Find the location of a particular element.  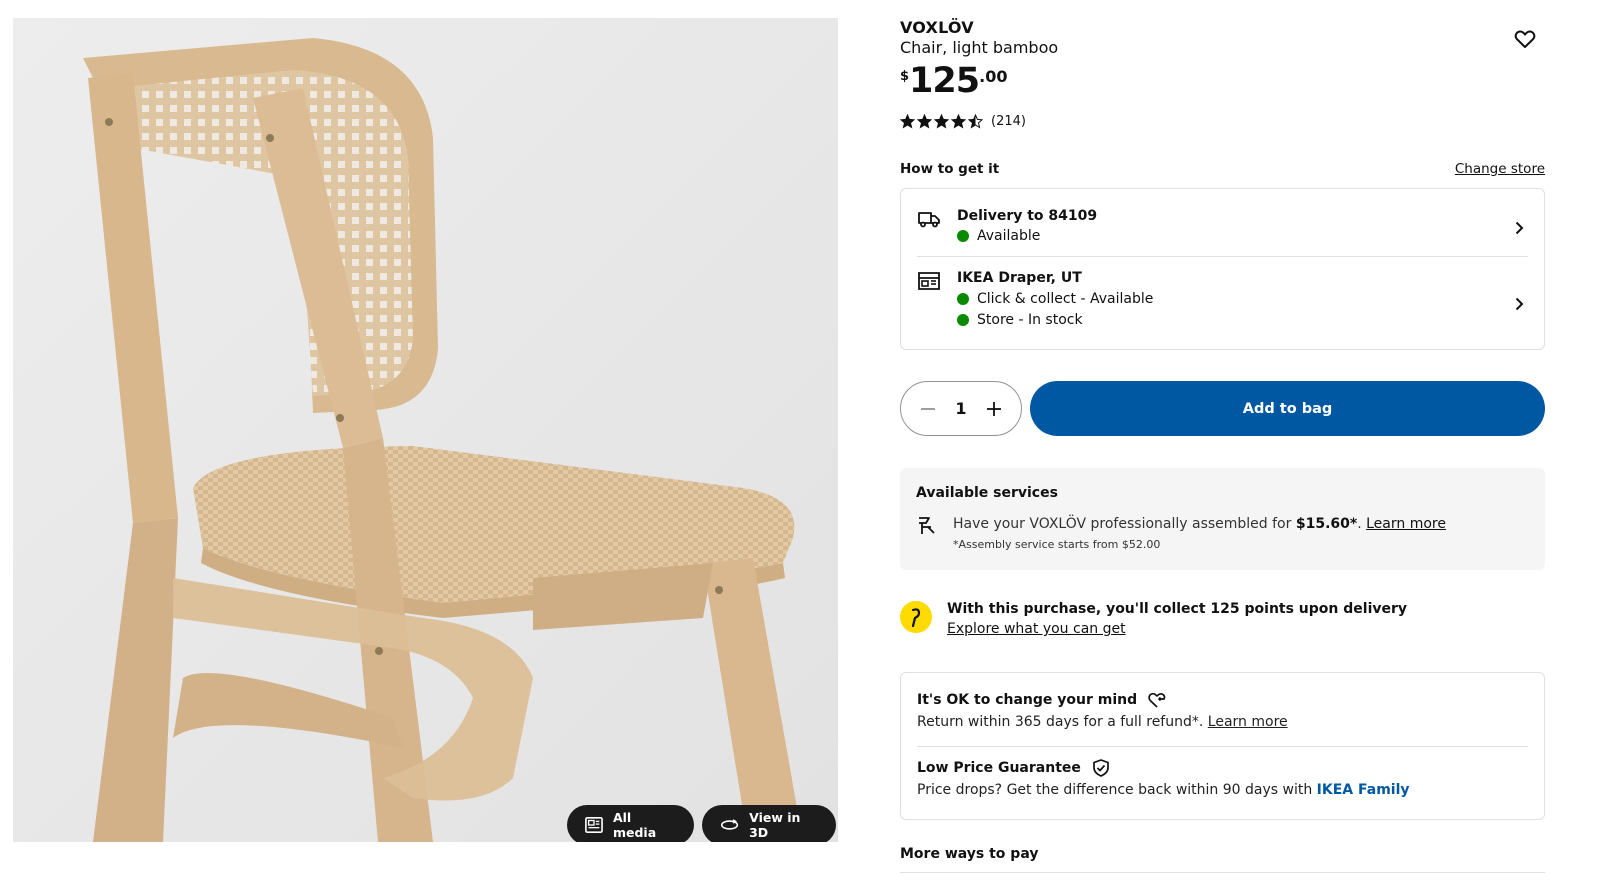

divider is located at coordinates (1222, 872).